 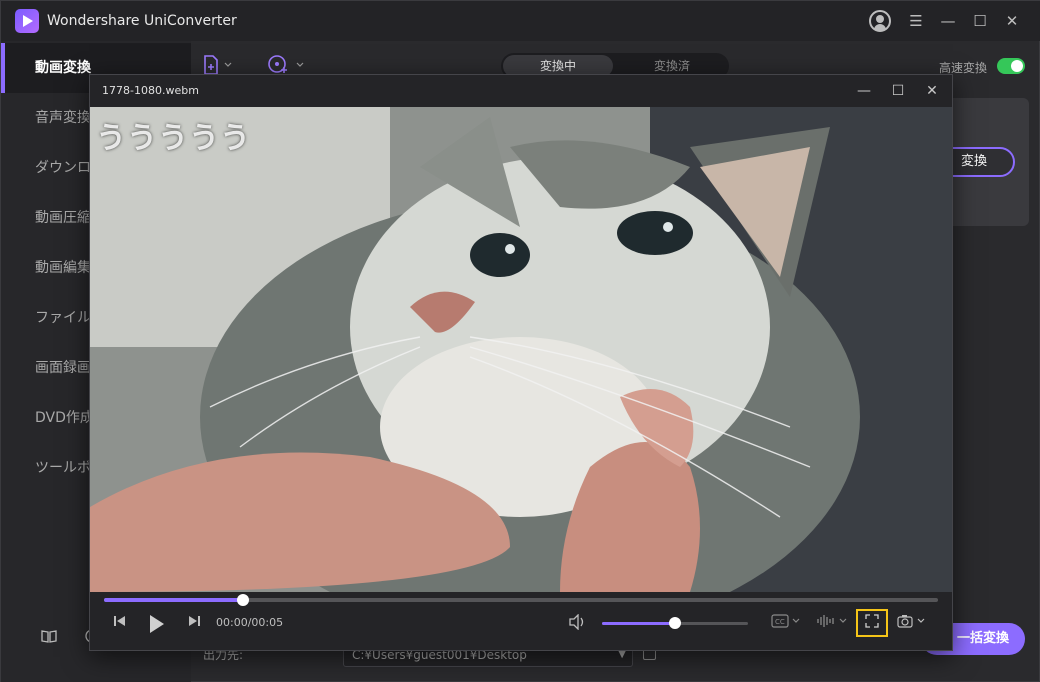 I want to click on volume-level, so click(x=638, y=623).